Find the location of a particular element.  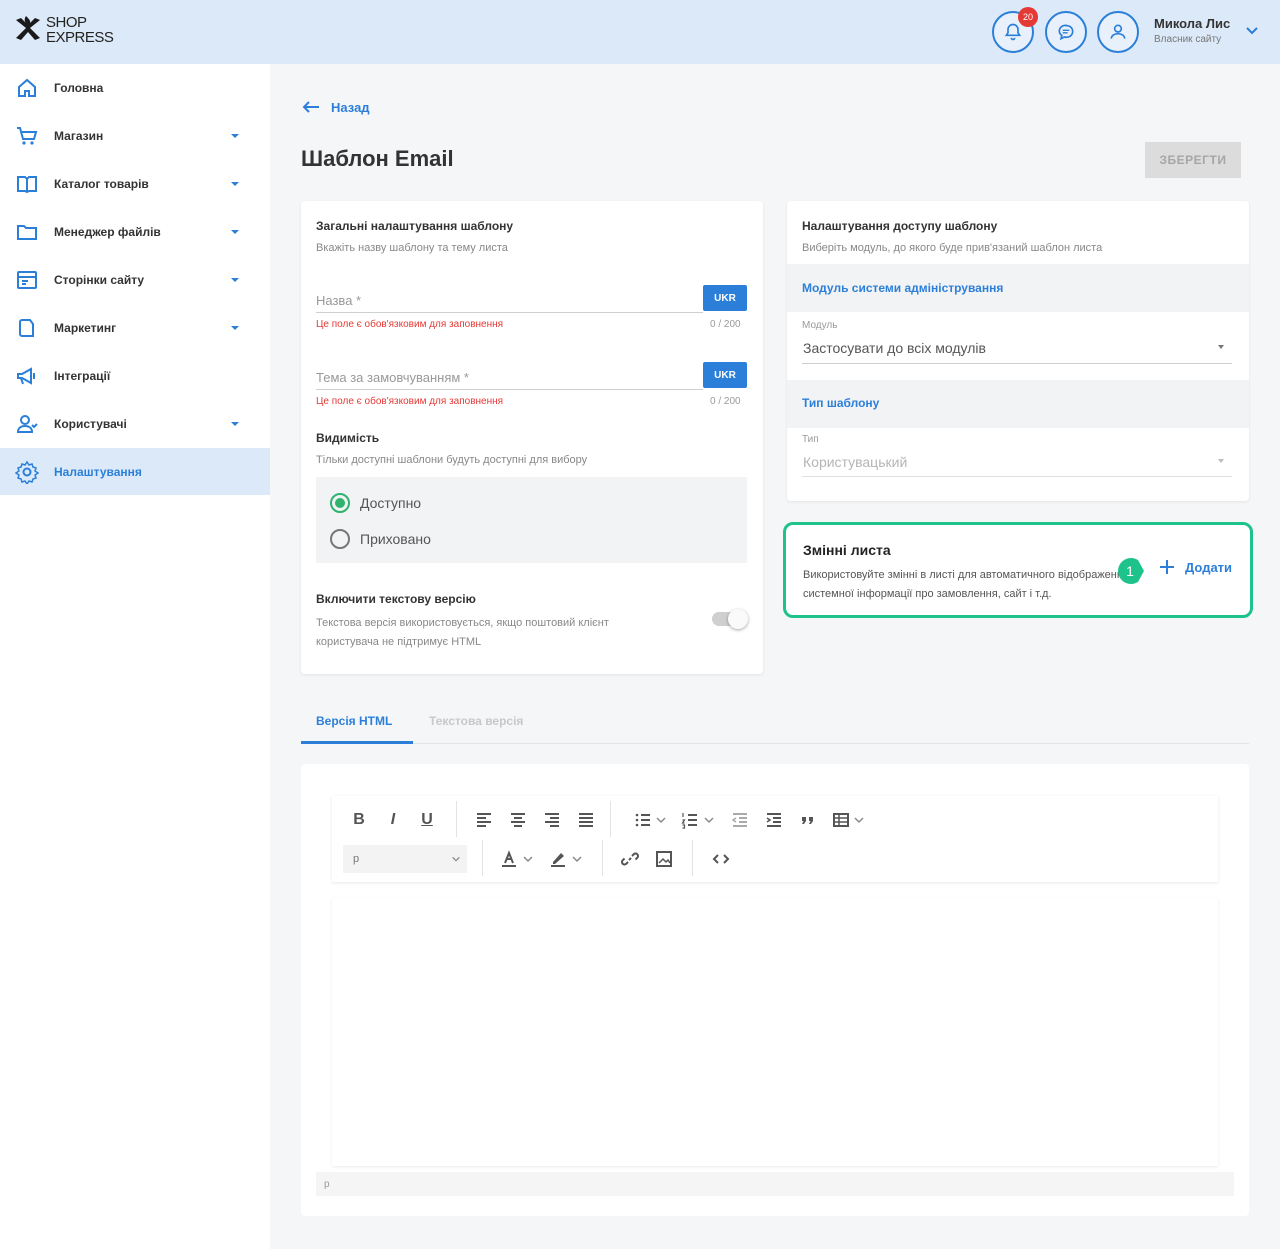

numbered-list-icon is located at coordinates (689, 821).